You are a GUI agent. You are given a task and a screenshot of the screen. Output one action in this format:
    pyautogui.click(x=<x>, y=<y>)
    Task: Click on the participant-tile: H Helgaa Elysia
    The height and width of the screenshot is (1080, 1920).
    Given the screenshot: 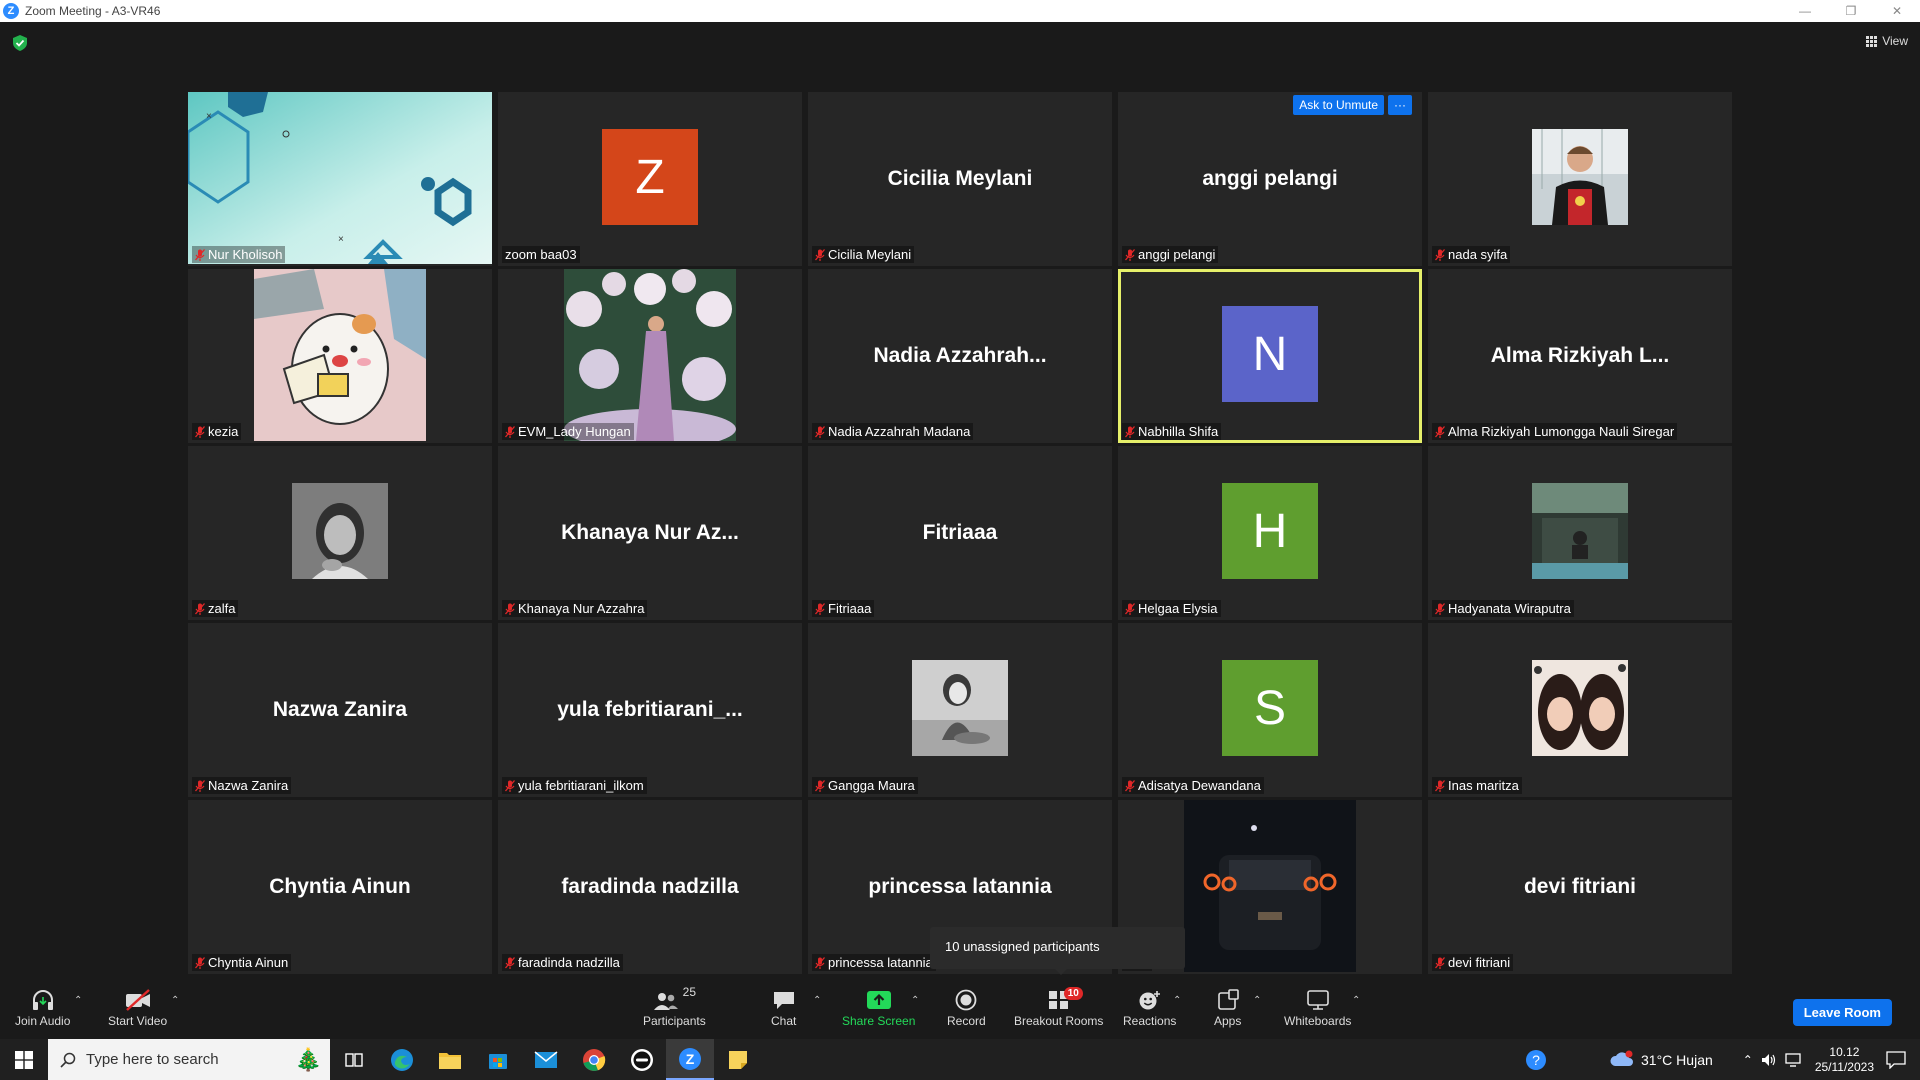 What is the action you would take?
    pyautogui.click(x=1270, y=533)
    